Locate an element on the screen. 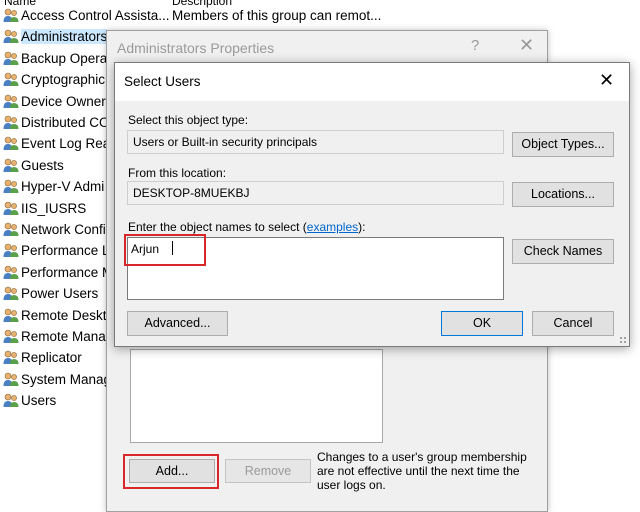 This screenshot has width=640, height=512. group-name: Remote Deskto is located at coordinates (68, 315).